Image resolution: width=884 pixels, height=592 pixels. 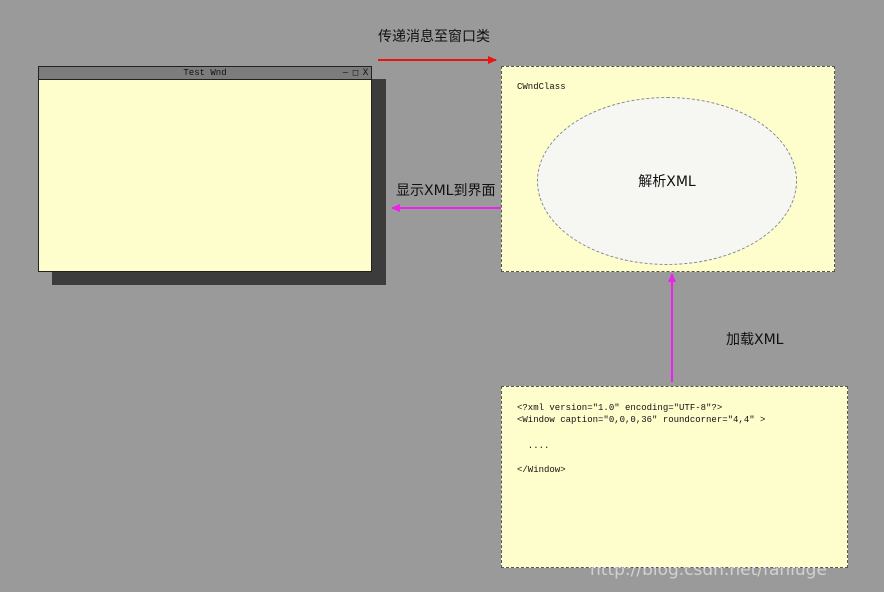 What do you see at coordinates (434, 37) in the screenshot?
I see `send-message-label: 传递消息至窗口类` at bounding box center [434, 37].